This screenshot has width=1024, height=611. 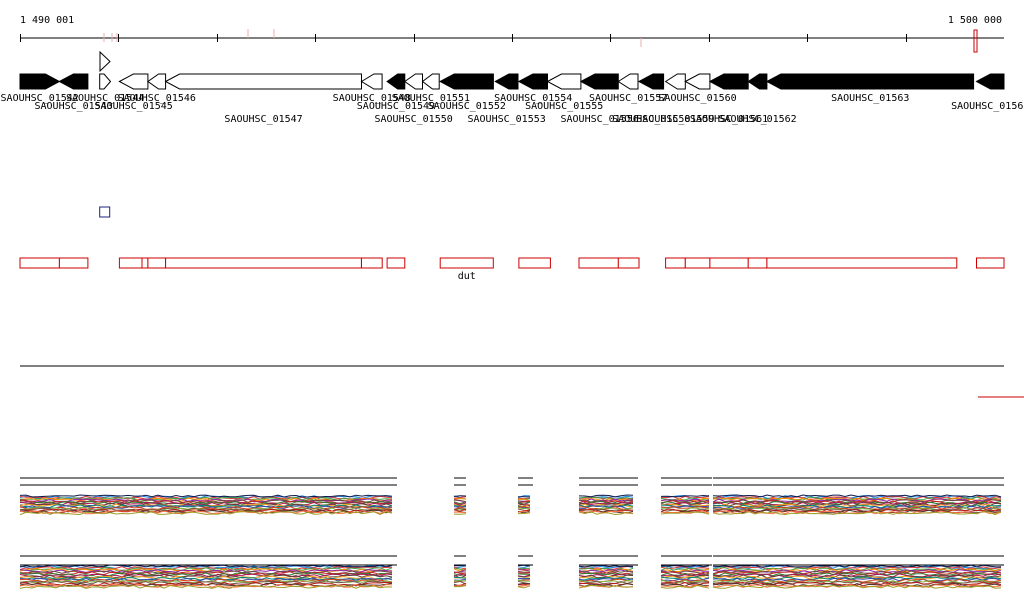 What do you see at coordinates (105, 61) in the screenshot?
I see `strand-indicator-icon` at bounding box center [105, 61].